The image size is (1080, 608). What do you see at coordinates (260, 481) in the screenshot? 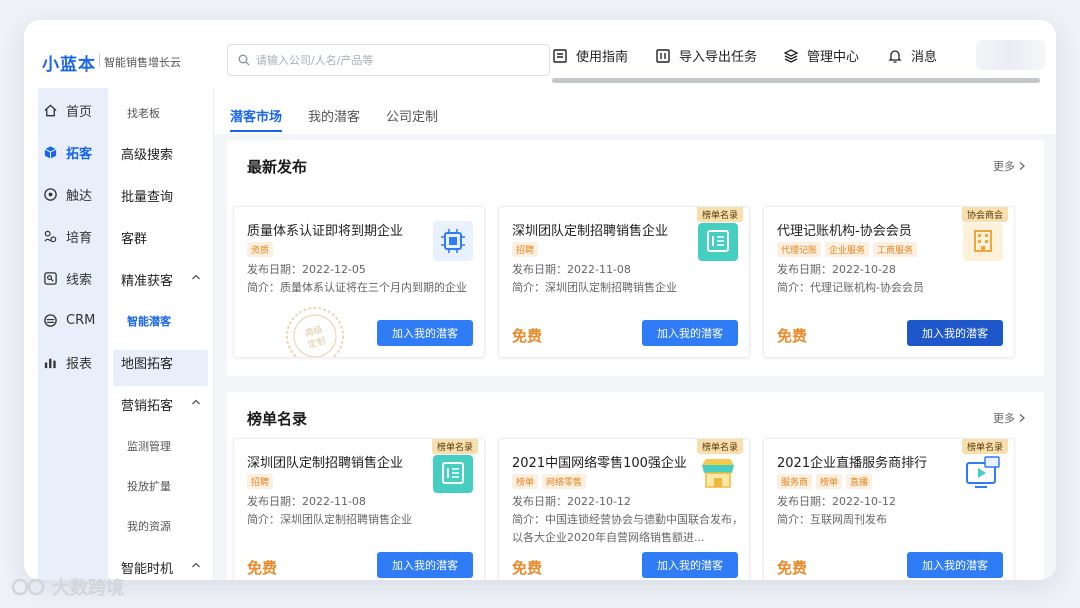
I see `card-tags: 招聘` at bounding box center [260, 481].